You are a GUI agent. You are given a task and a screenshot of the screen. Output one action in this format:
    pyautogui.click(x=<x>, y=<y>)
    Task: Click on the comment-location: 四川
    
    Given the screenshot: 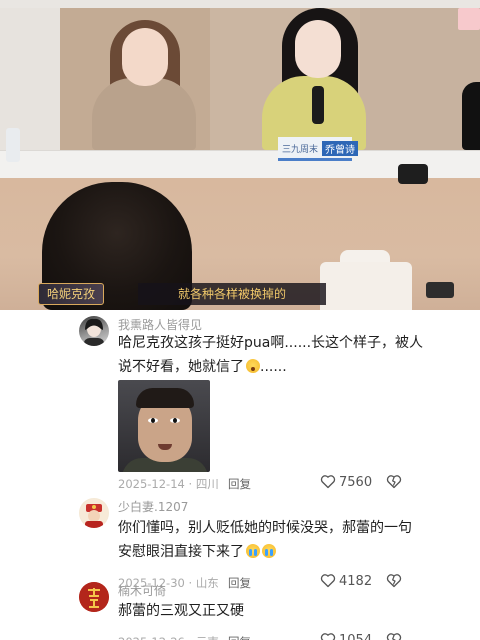 What is the action you would take?
    pyautogui.click(x=207, y=484)
    